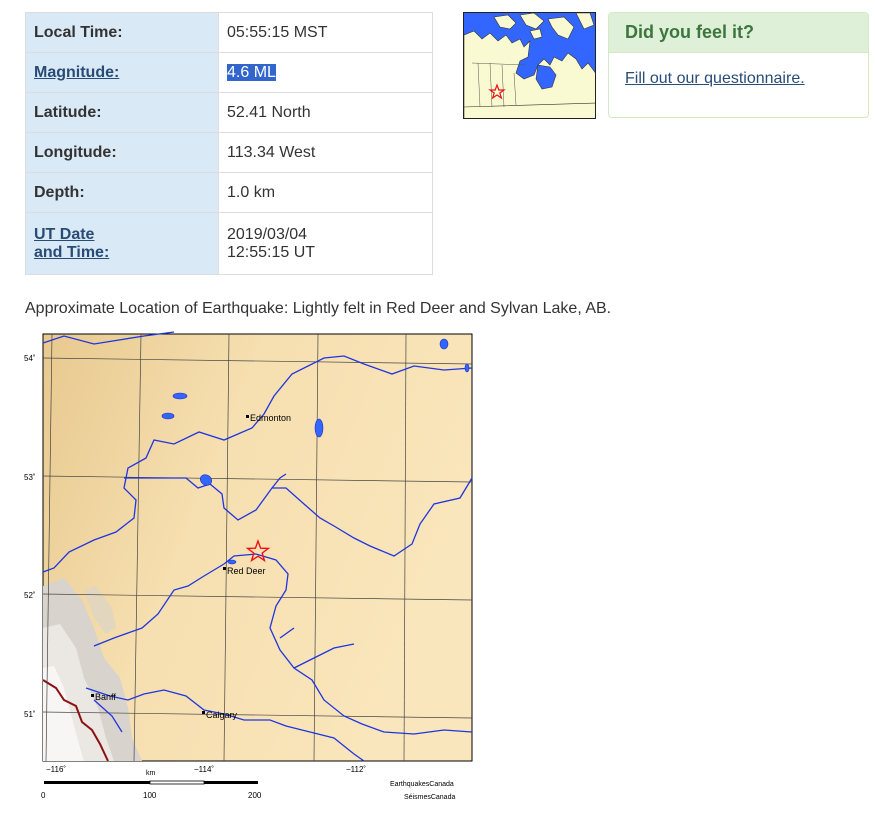  I want to click on city-banff: Banff, so click(105, 697).